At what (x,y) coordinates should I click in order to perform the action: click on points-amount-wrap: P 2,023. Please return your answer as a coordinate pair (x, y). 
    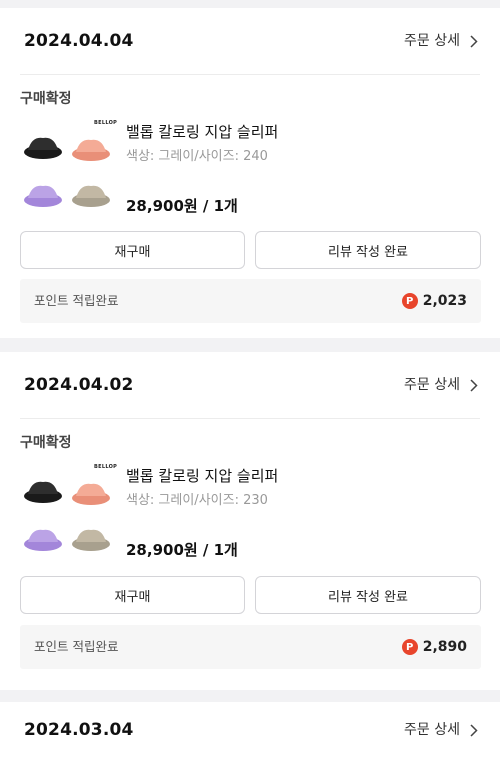
    Looking at the image, I should click on (434, 301).